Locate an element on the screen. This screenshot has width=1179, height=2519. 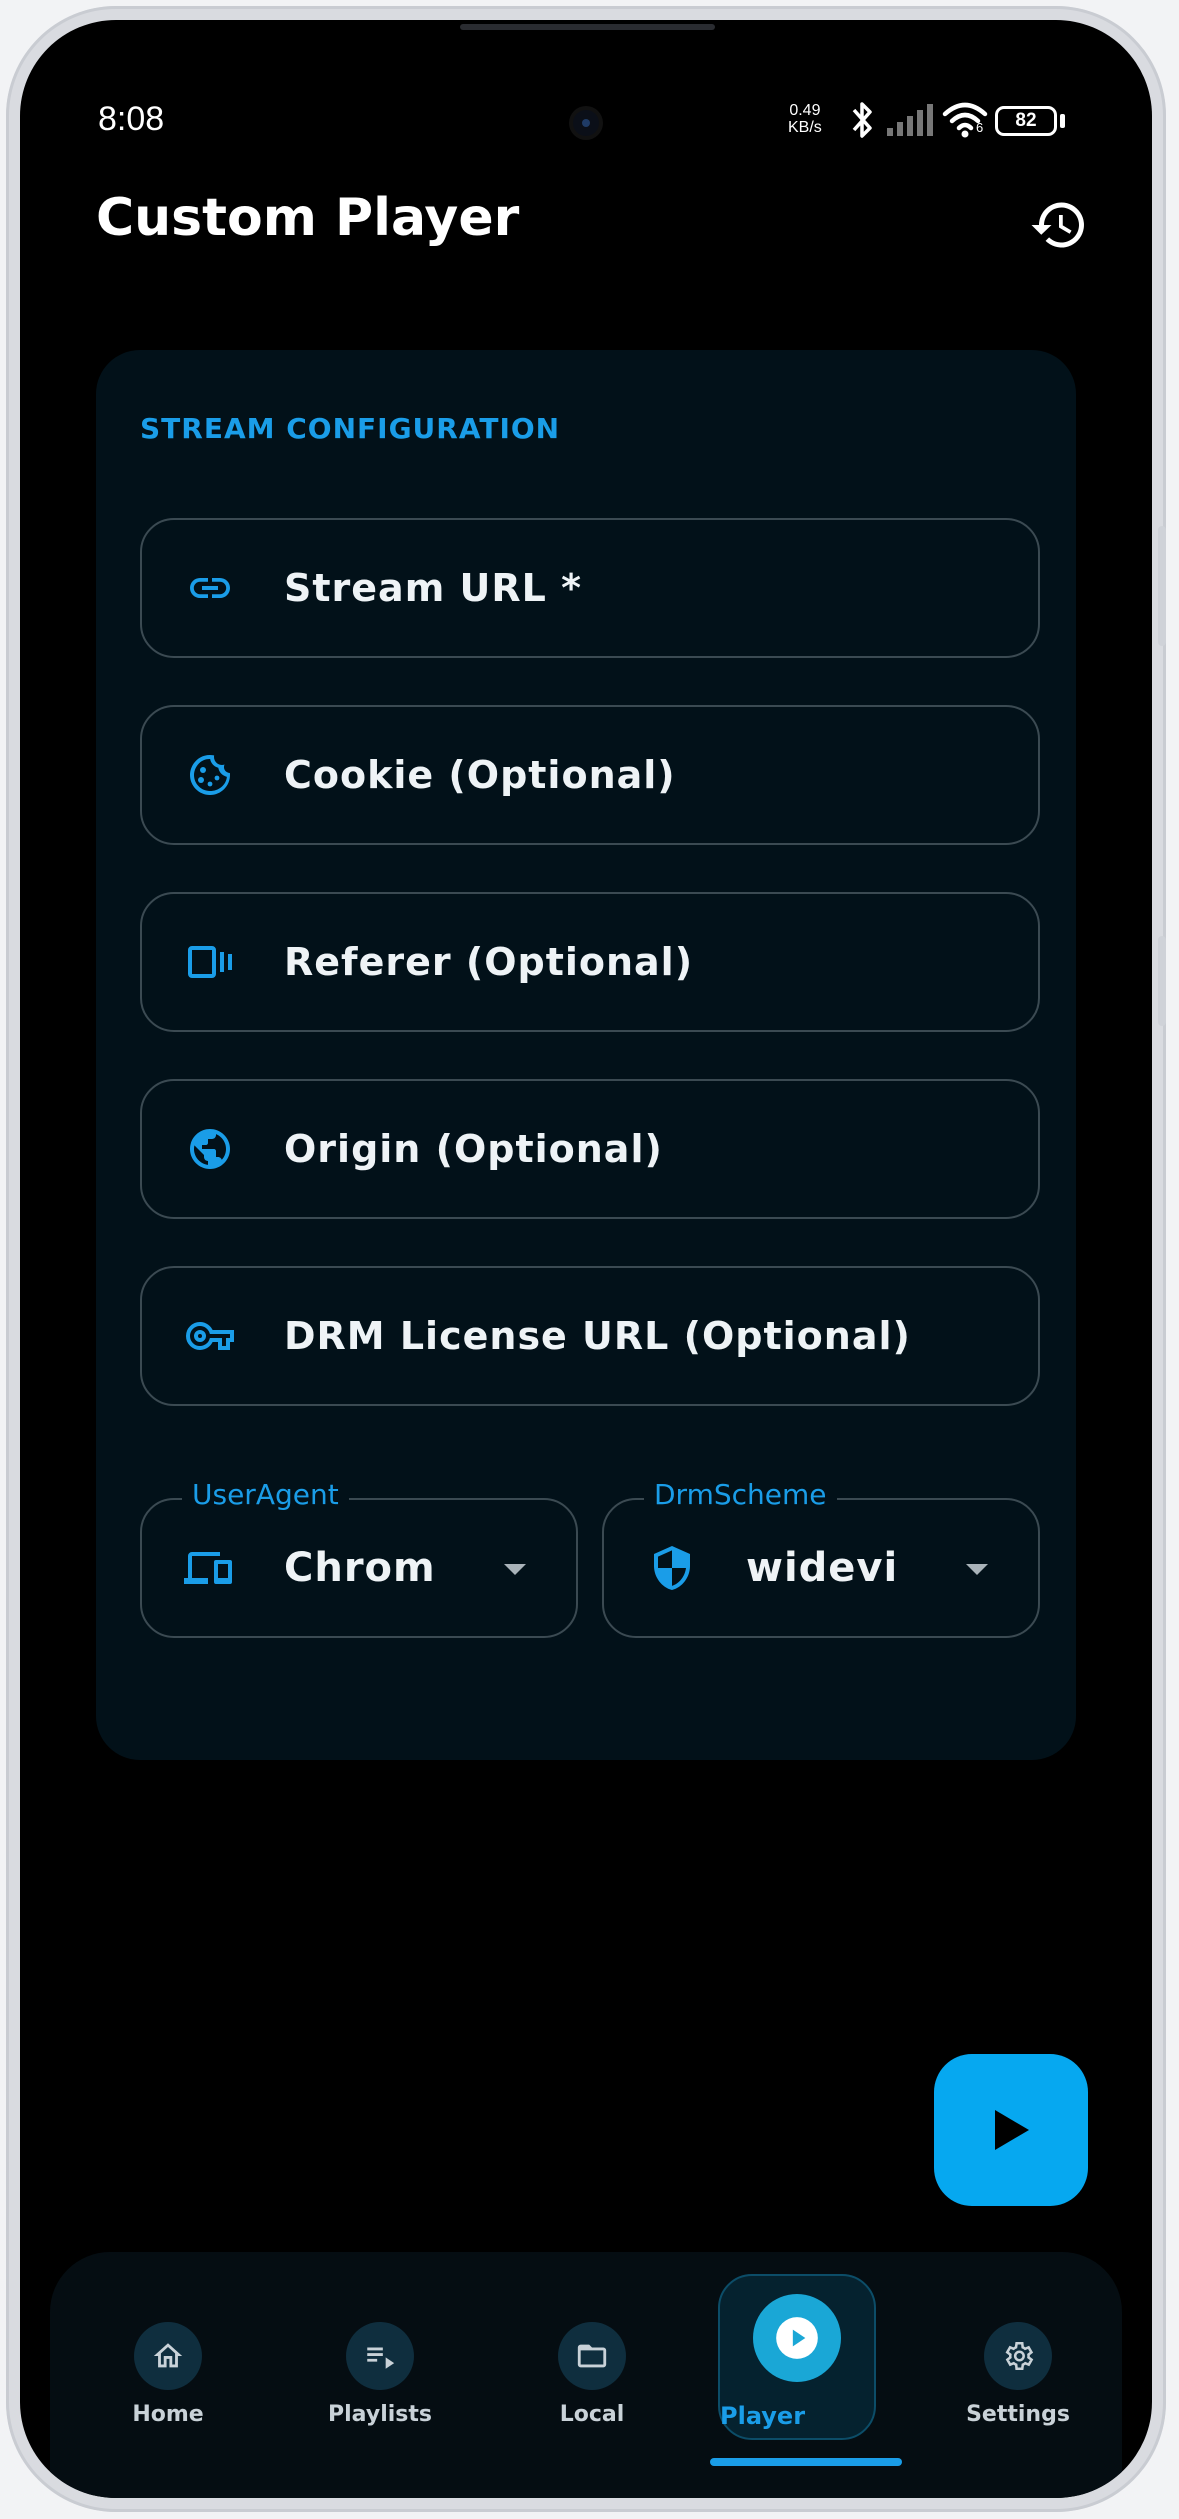
cookie-icon is located at coordinates (210, 775).